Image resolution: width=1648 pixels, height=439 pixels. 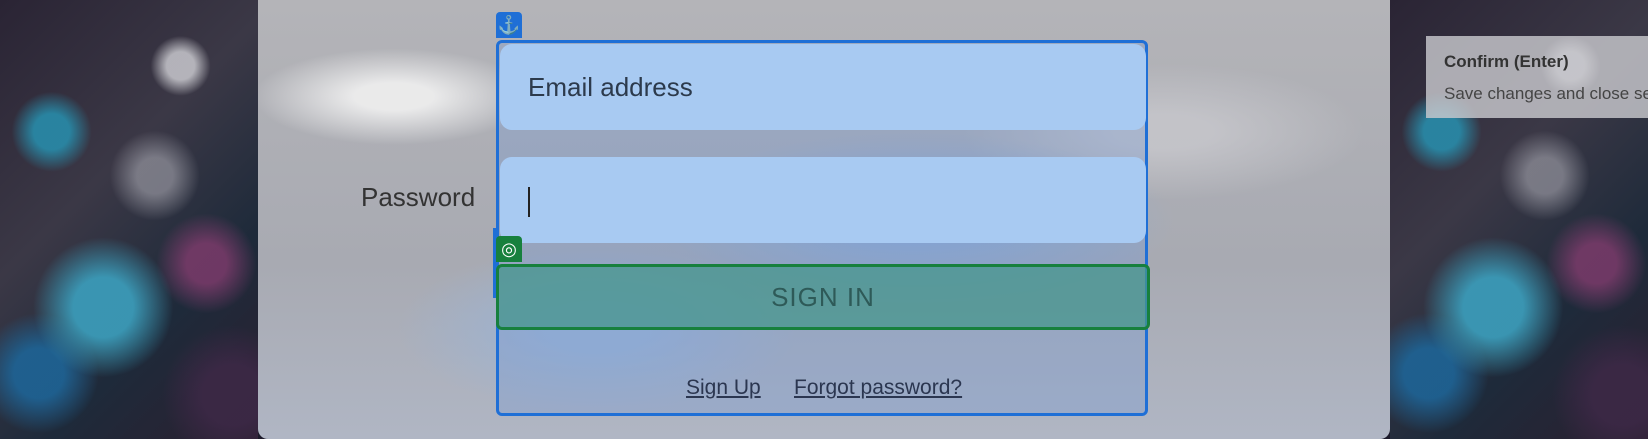 I want to click on password-field, so click(x=823, y=200).